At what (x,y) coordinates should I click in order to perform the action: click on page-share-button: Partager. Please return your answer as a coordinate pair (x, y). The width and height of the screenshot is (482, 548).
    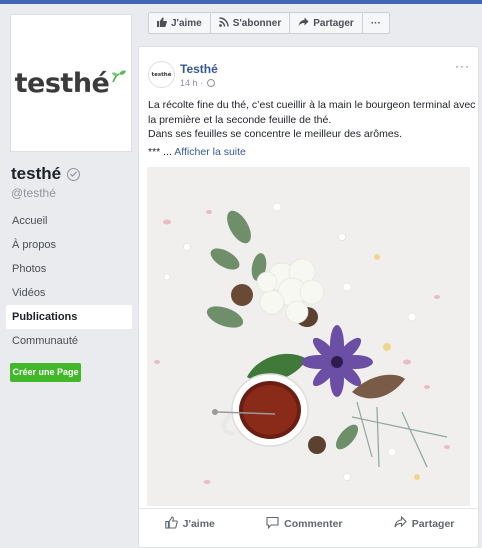
    Looking at the image, I should click on (326, 23).